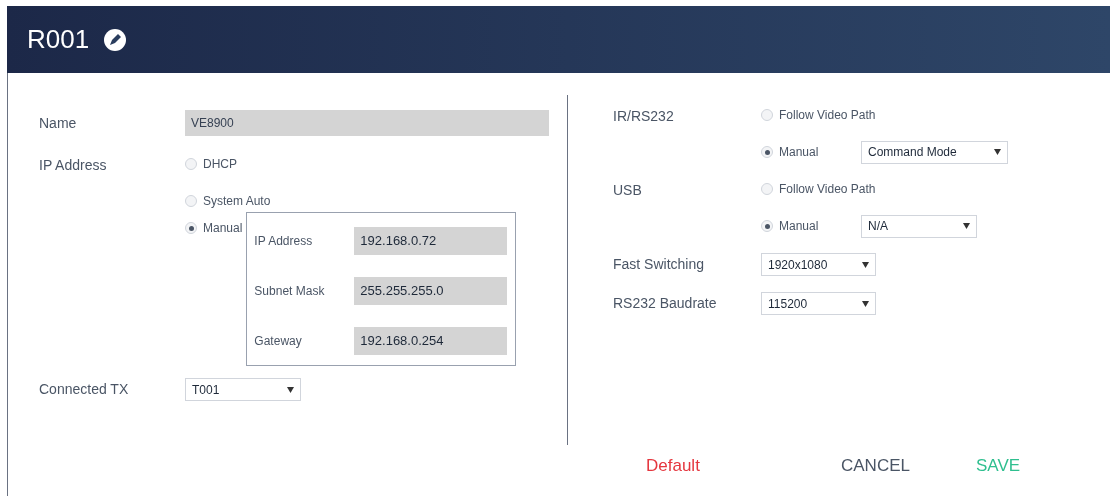  I want to click on dropdown: T001, so click(243, 389).